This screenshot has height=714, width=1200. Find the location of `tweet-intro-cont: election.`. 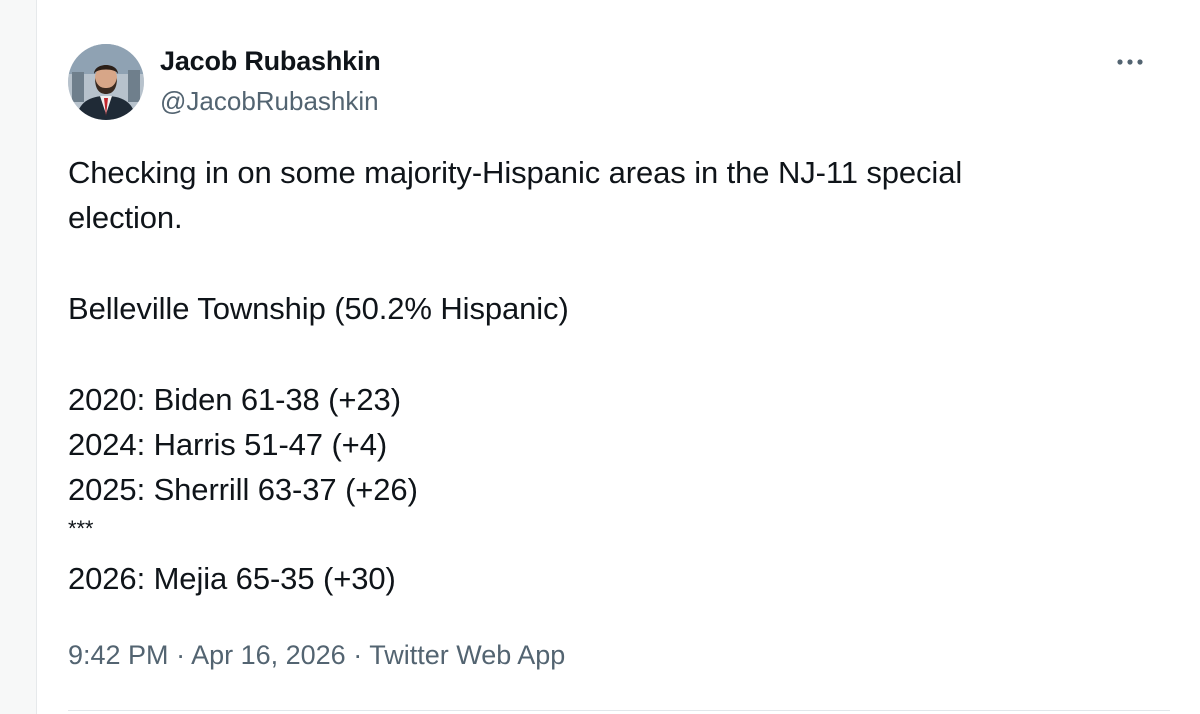

tweet-intro-cont: election. is located at coordinates (125, 217).